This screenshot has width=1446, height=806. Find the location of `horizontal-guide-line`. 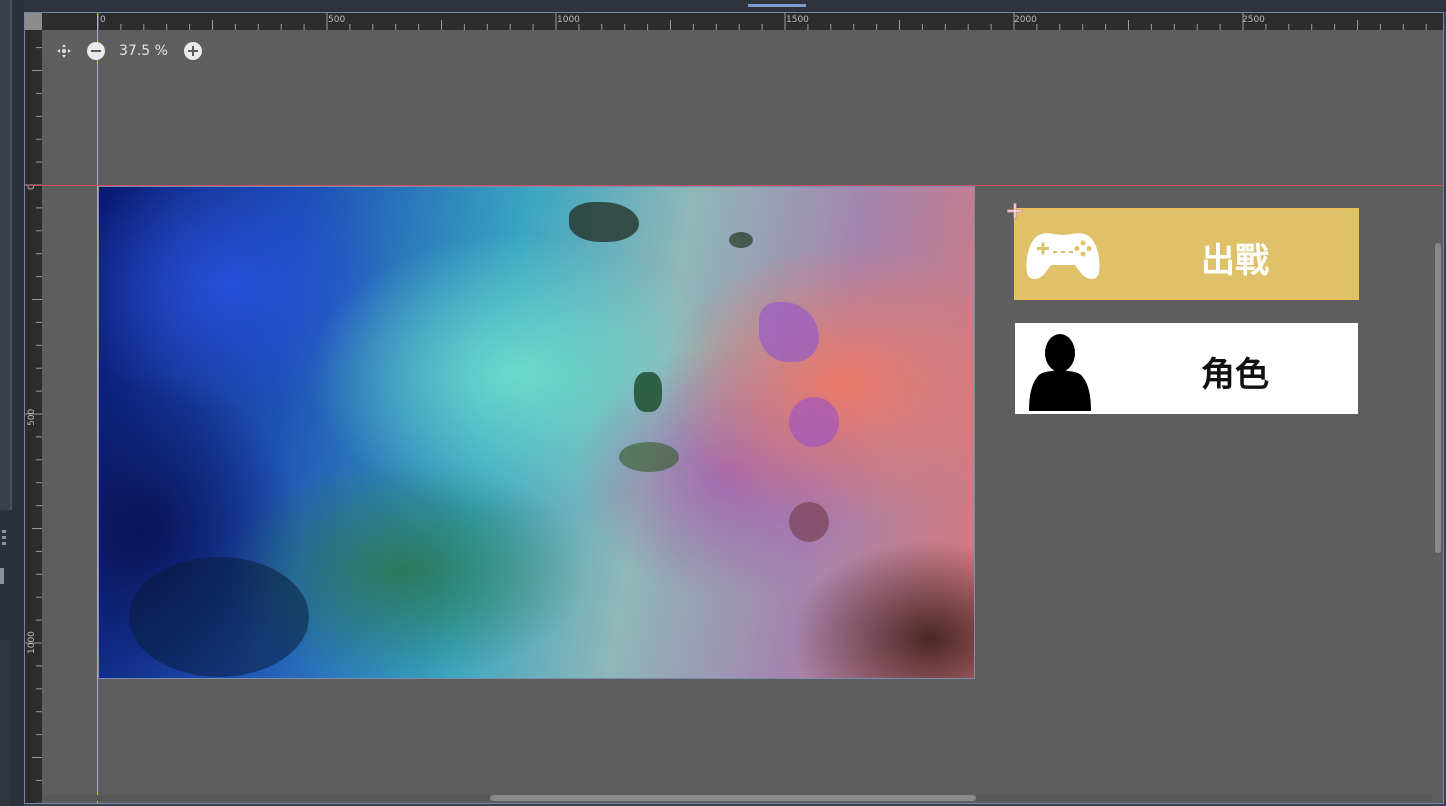

horizontal-guide-line is located at coordinates (734, 185).